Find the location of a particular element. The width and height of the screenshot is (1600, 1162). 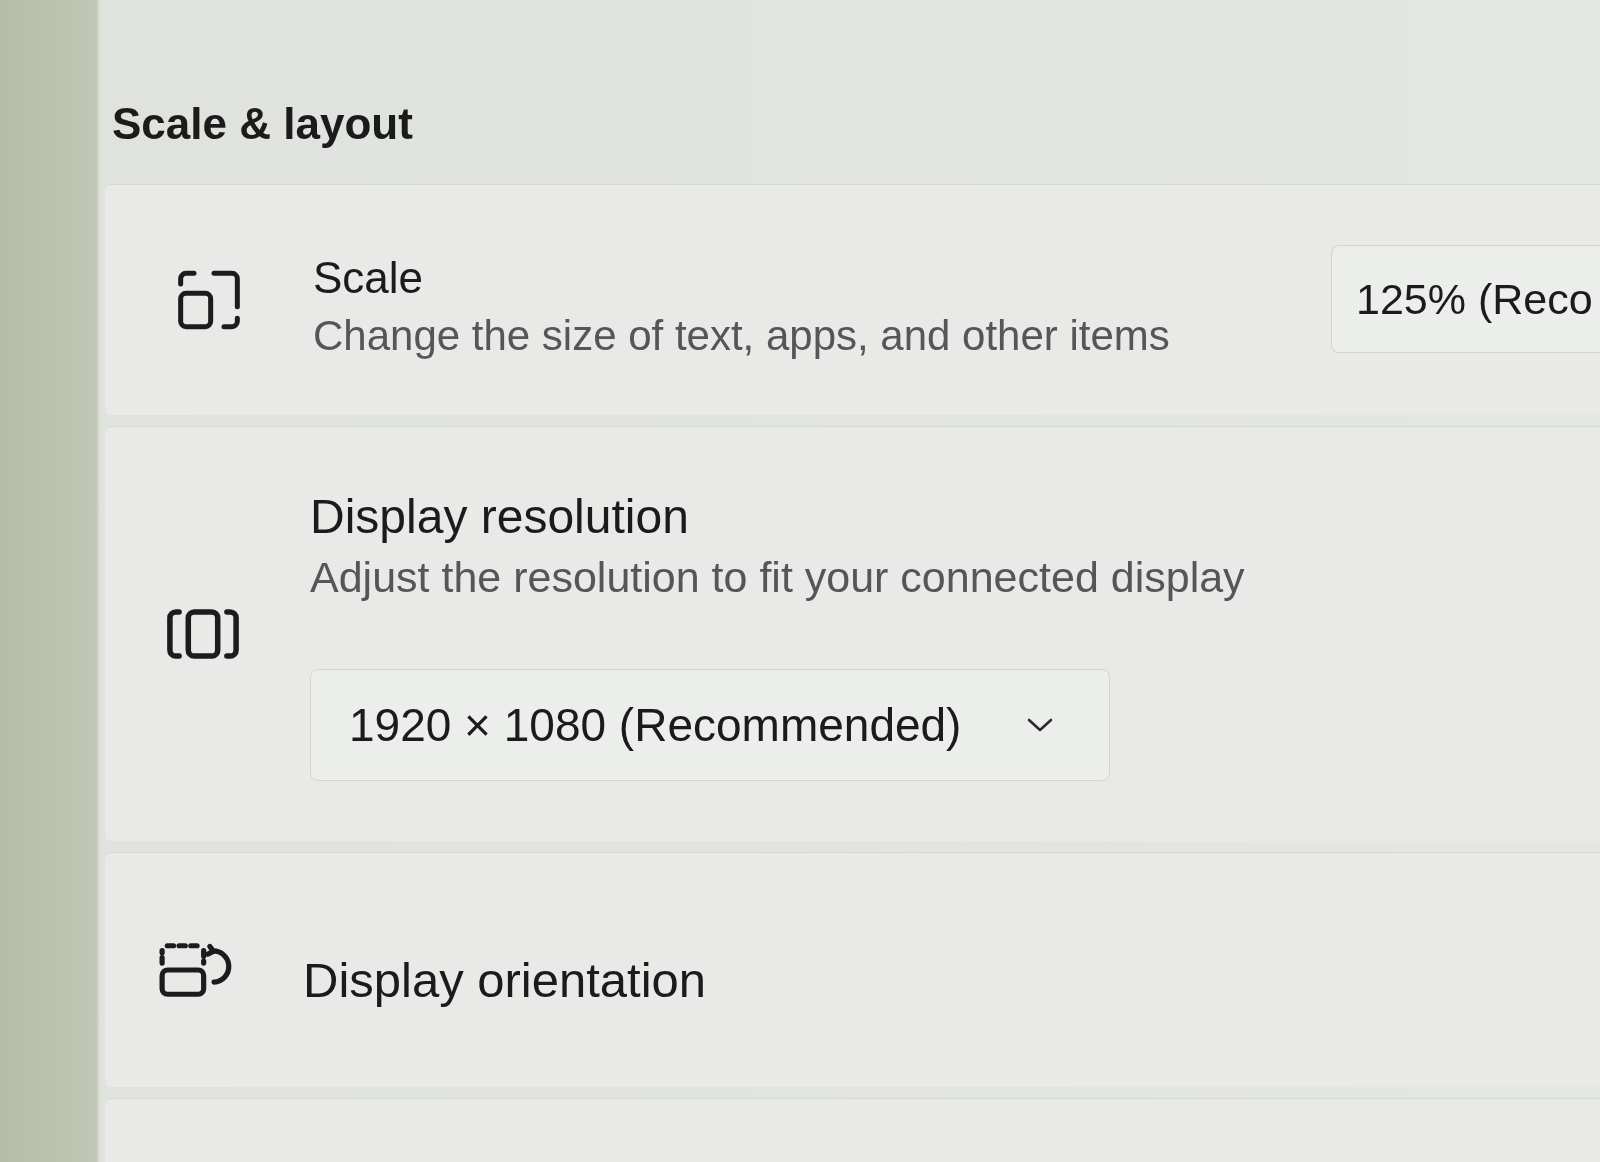

setting-description: Adjust the resolution to fit your connected display is located at coordinates (777, 577).